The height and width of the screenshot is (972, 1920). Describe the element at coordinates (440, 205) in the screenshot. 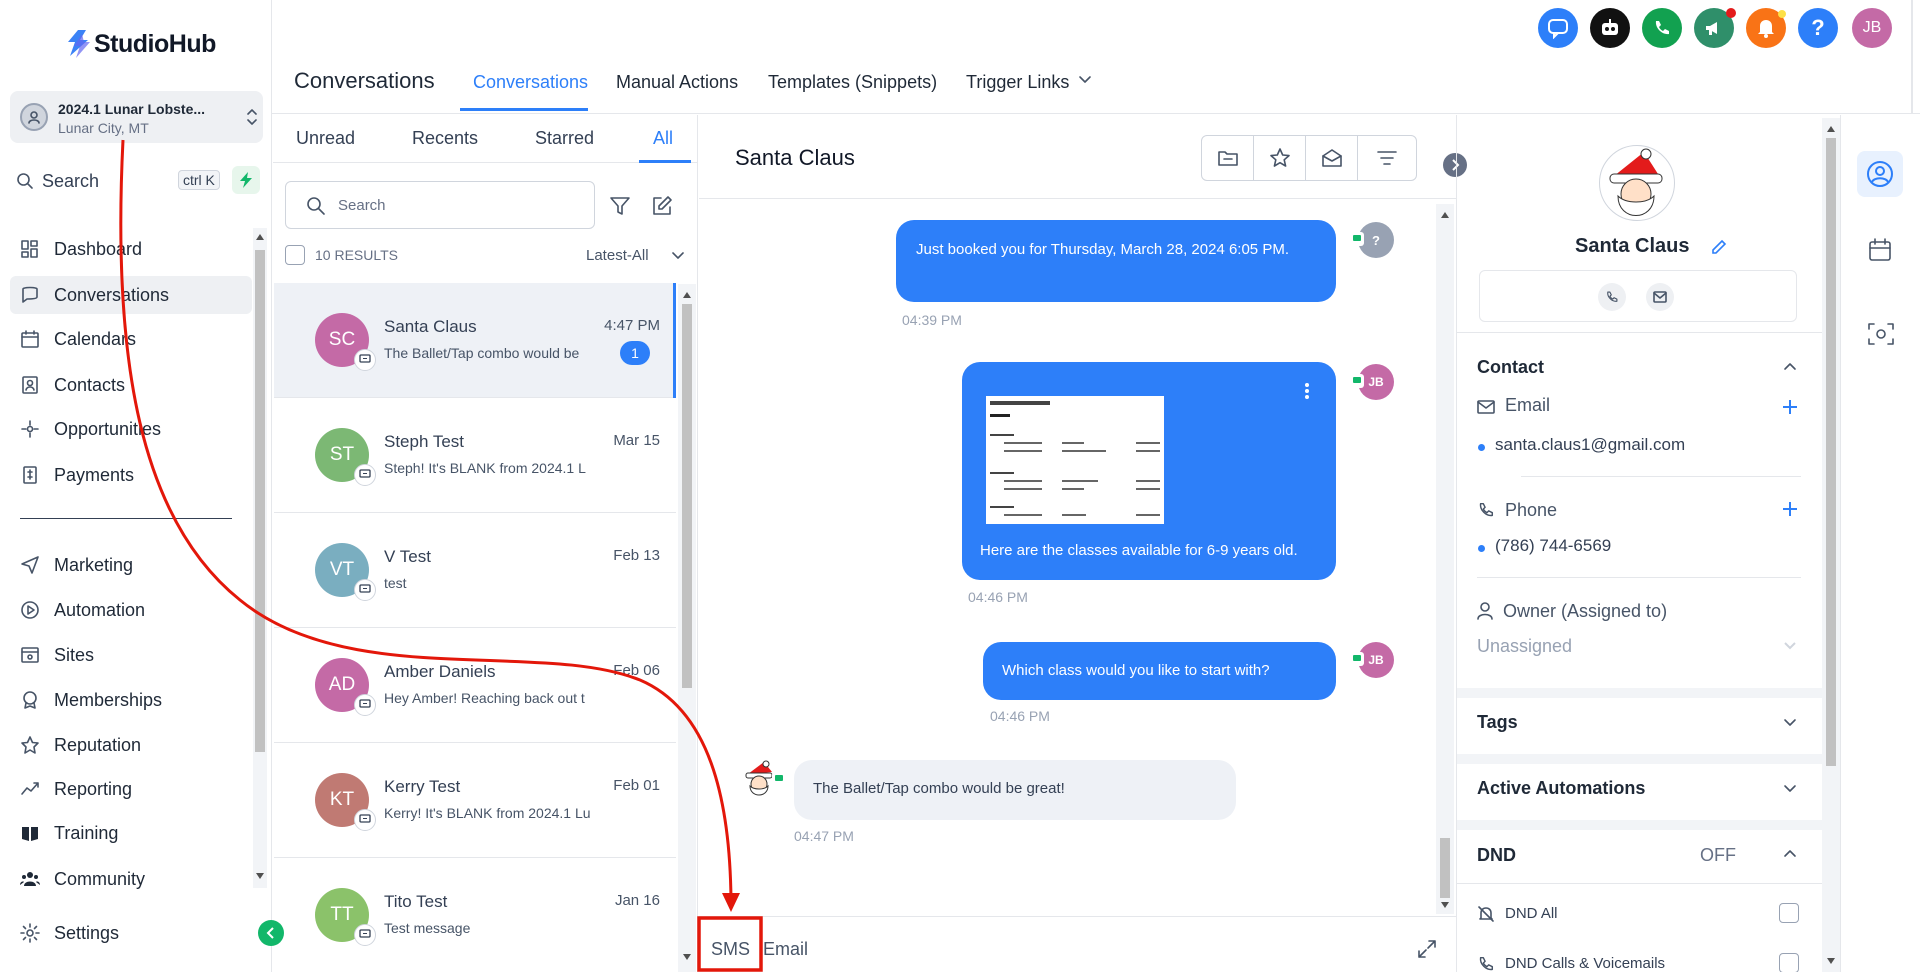

I see `conversation-search-input: Search` at that location.